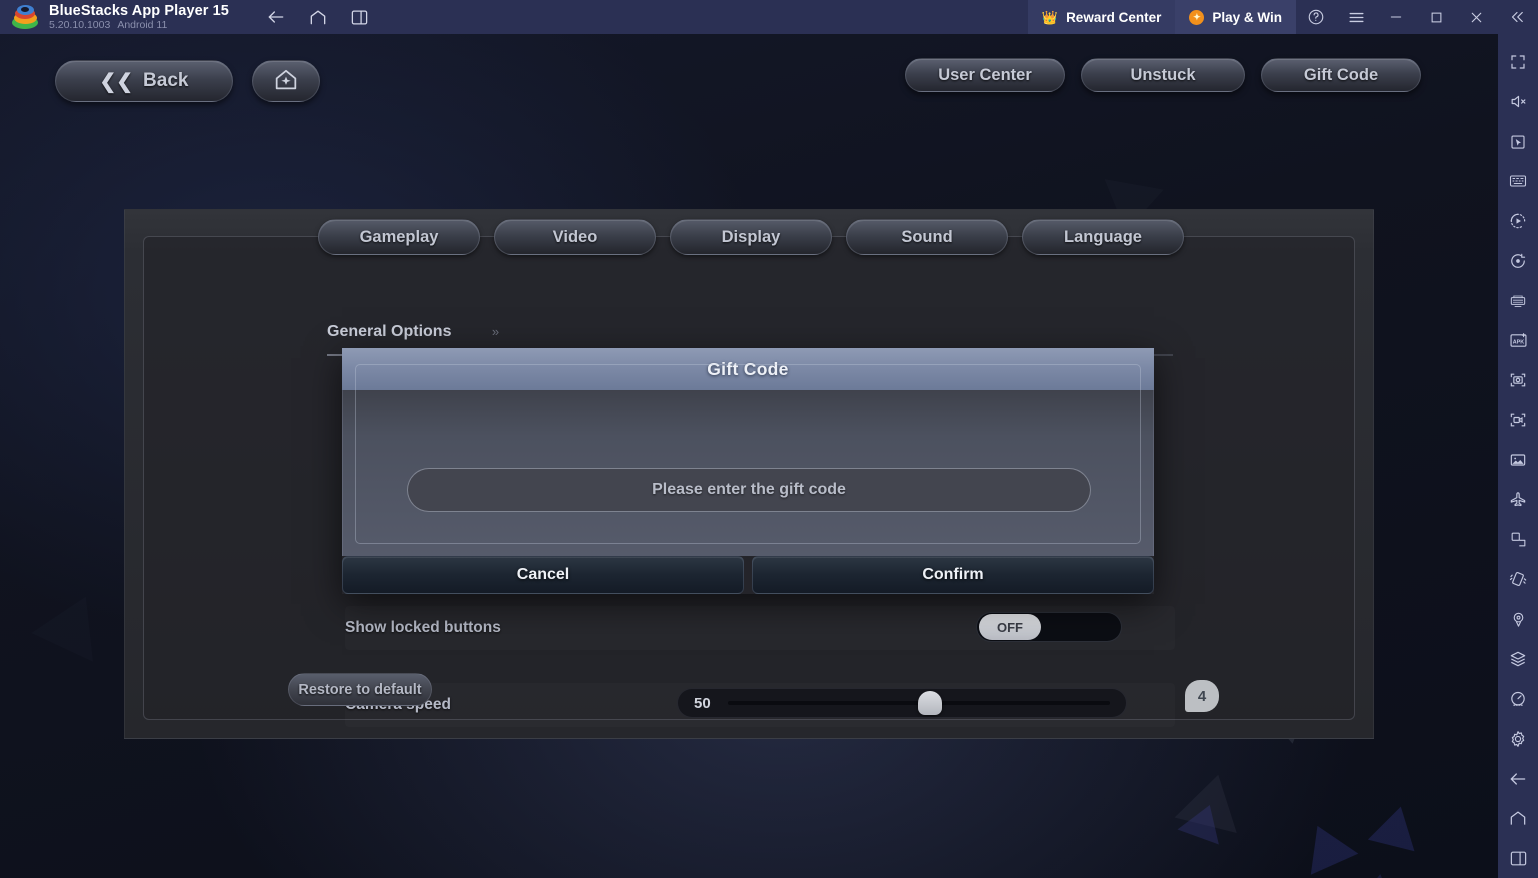 The width and height of the screenshot is (1538, 878). Describe the element at coordinates (1518, 619) in the screenshot. I see `location-icon` at that location.